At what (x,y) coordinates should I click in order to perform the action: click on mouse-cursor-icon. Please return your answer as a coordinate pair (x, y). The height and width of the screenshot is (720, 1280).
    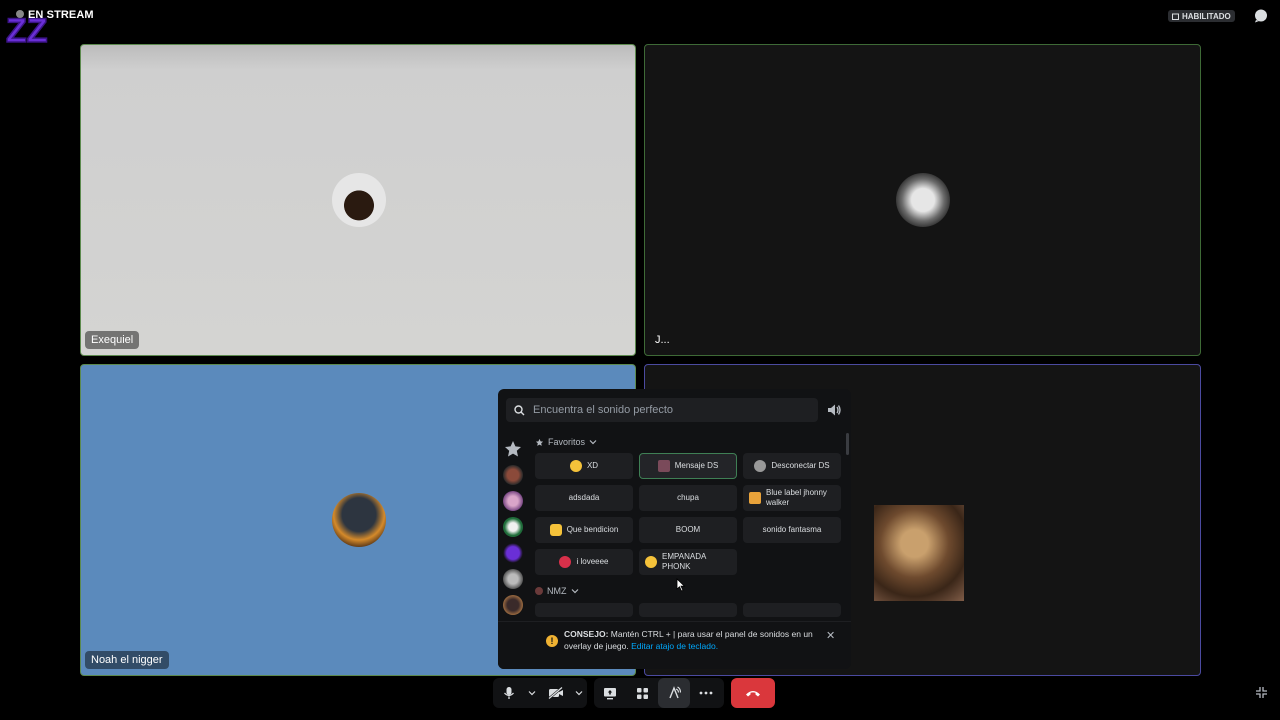
    Looking at the image, I should click on (681, 585).